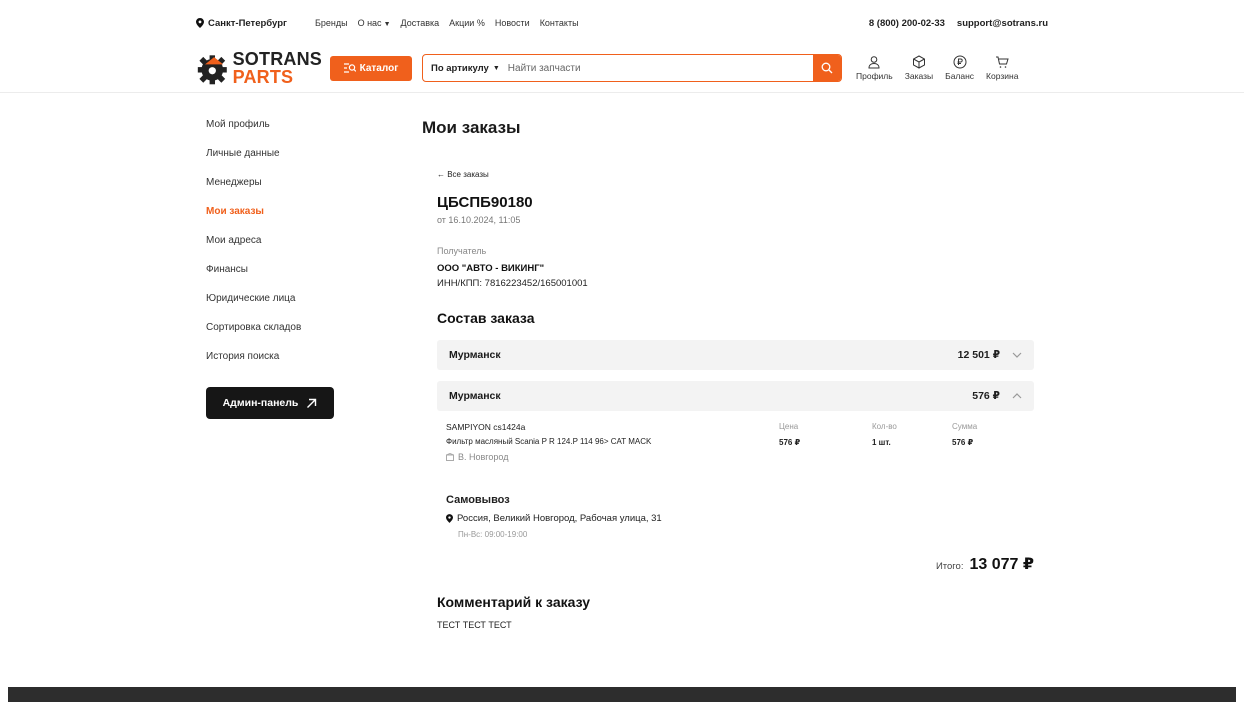 The width and height of the screenshot is (1244, 702). What do you see at coordinates (485, 202) in the screenshot?
I see `order-number: ЦБСПБ90180` at bounding box center [485, 202].